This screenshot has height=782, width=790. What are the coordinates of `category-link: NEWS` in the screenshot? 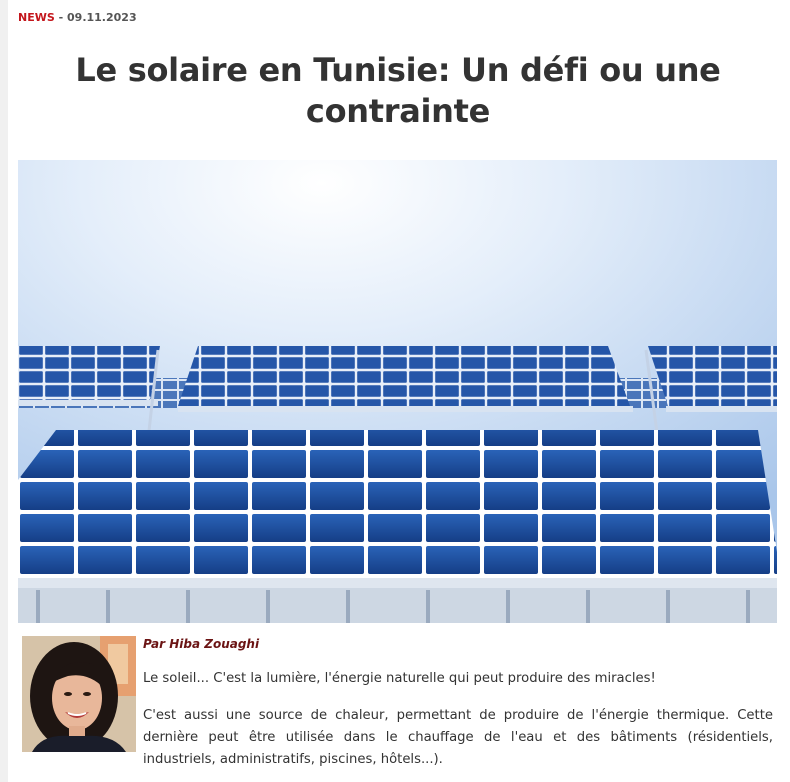 It's located at (36, 17).